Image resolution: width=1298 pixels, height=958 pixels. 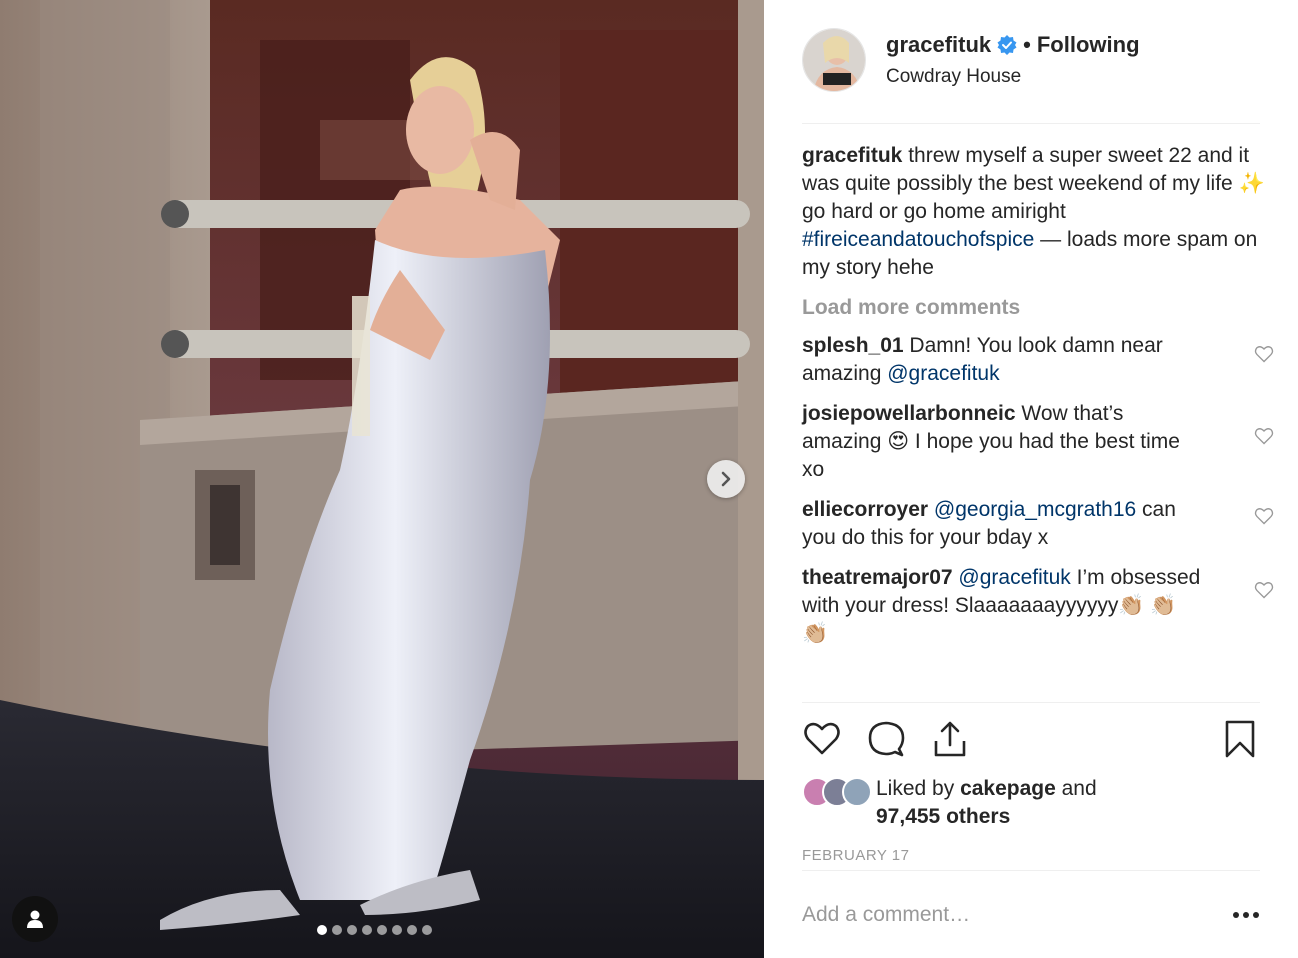 What do you see at coordinates (837, 792) in the screenshot?
I see `liker-avatars` at bounding box center [837, 792].